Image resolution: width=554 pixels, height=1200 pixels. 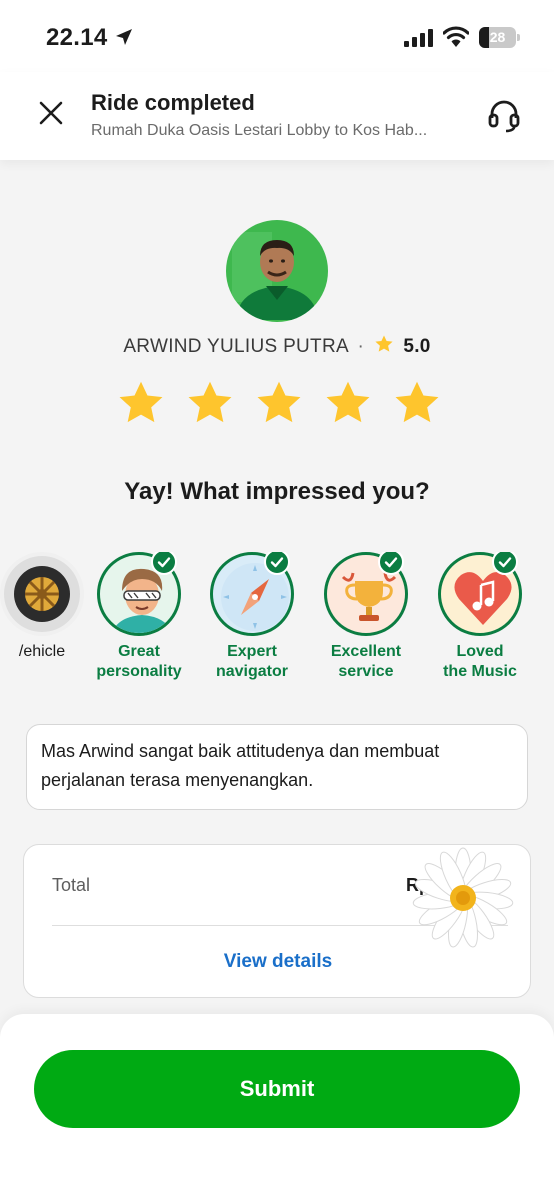 I want to click on label-line-1: Excellent, so click(x=366, y=651).